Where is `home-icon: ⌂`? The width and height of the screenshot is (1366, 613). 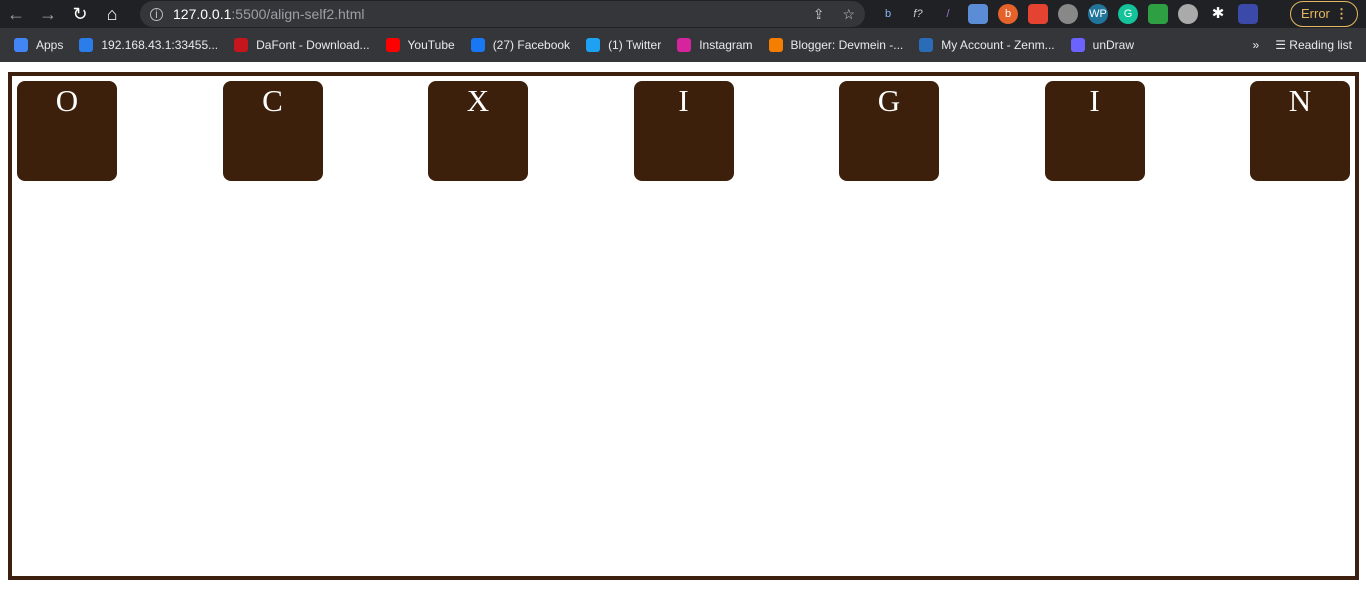
home-icon: ⌂ is located at coordinates (112, 14).